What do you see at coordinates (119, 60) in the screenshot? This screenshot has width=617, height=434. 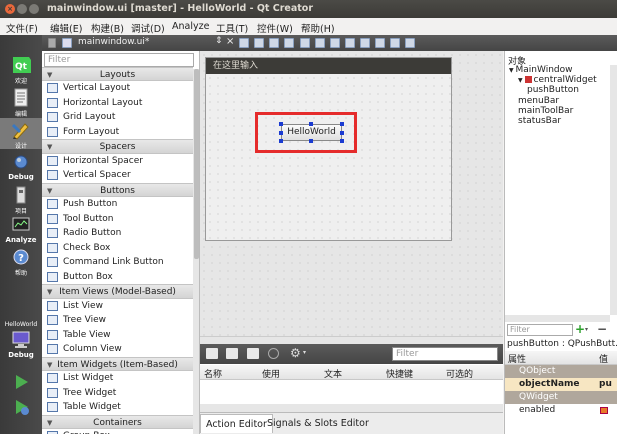 I see `widget-filter-input: Filter` at bounding box center [119, 60].